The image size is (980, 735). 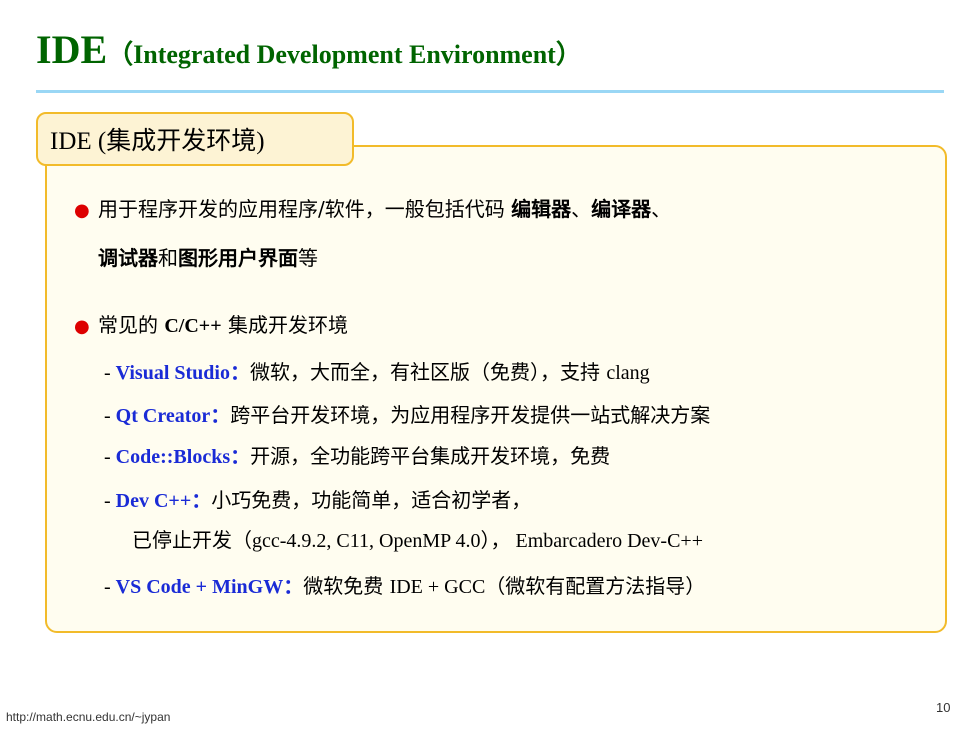 What do you see at coordinates (943, 707) in the screenshot?
I see `page-number: 10` at bounding box center [943, 707].